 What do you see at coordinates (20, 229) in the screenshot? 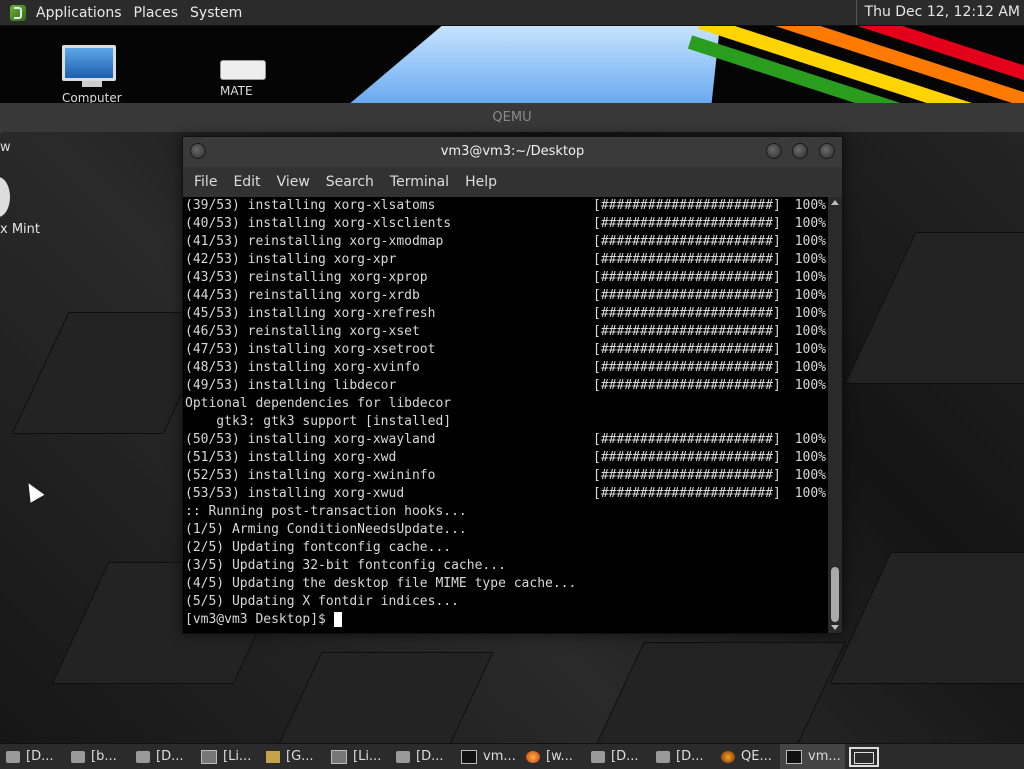
I see `linux-mint-label: x Mint` at bounding box center [20, 229].